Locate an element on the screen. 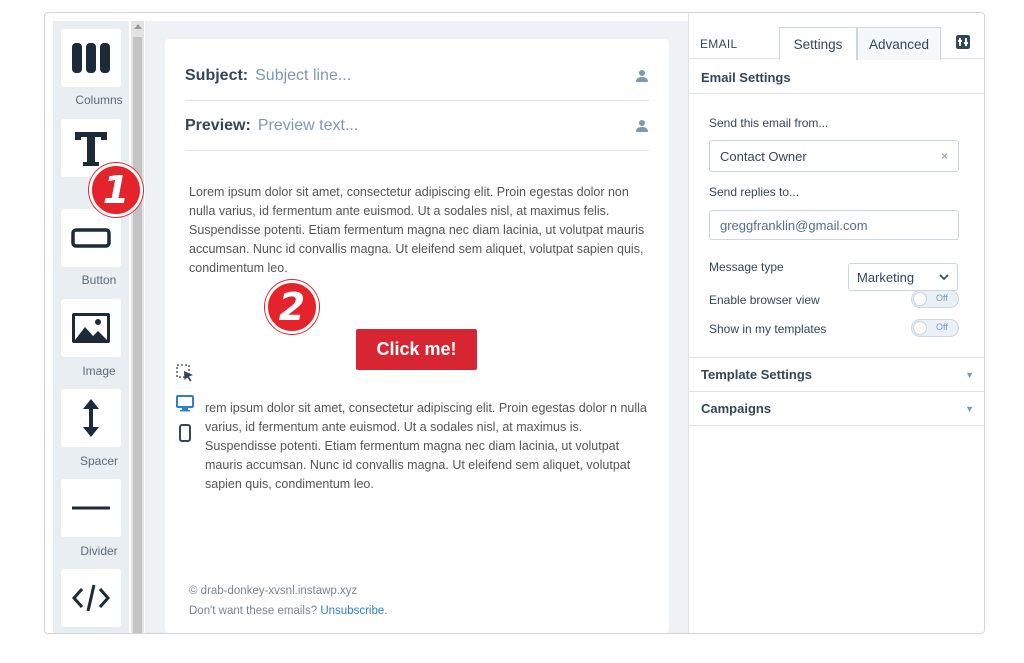 Image resolution: width=1024 pixels, height=663 pixels. block-divider is located at coordinates (91, 508).